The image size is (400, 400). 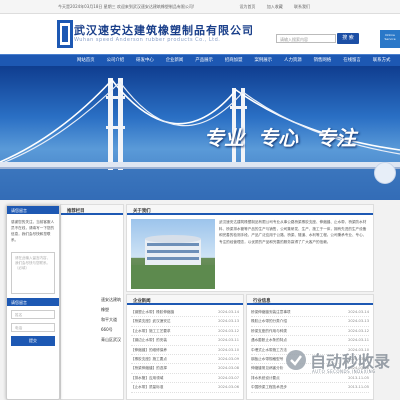 I want to click on list-item: 桥梁伸缩缝安装注意事项 2024-03-14, so click(x=310, y=313).